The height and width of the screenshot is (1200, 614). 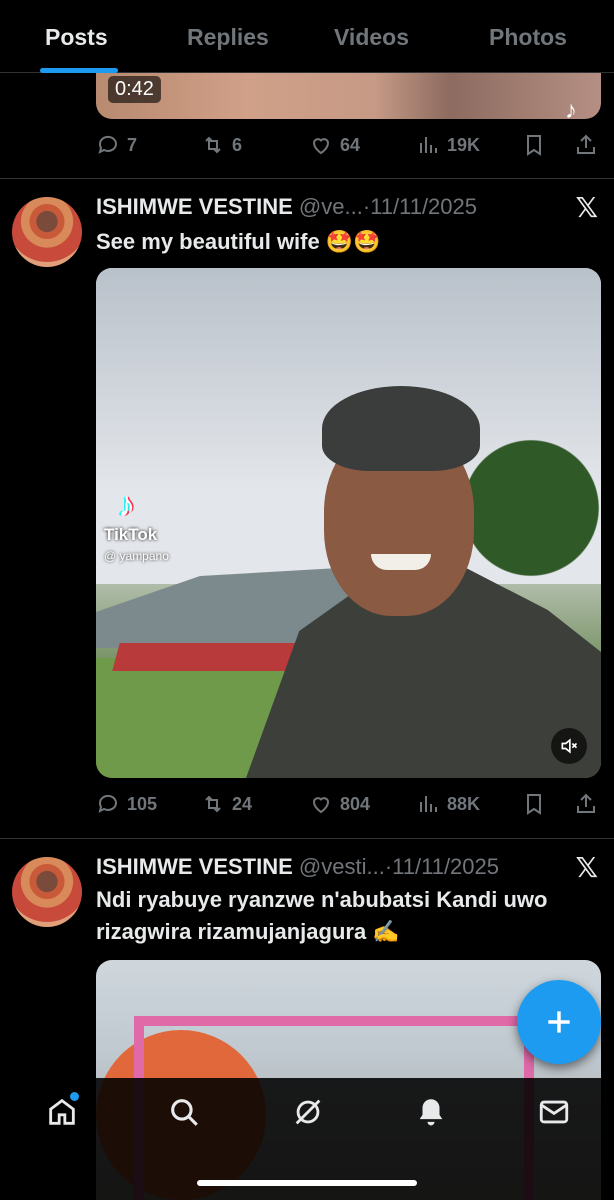 What do you see at coordinates (334, 145) in the screenshot?
I see `like-button: 64` at bounding box center [334, 145].